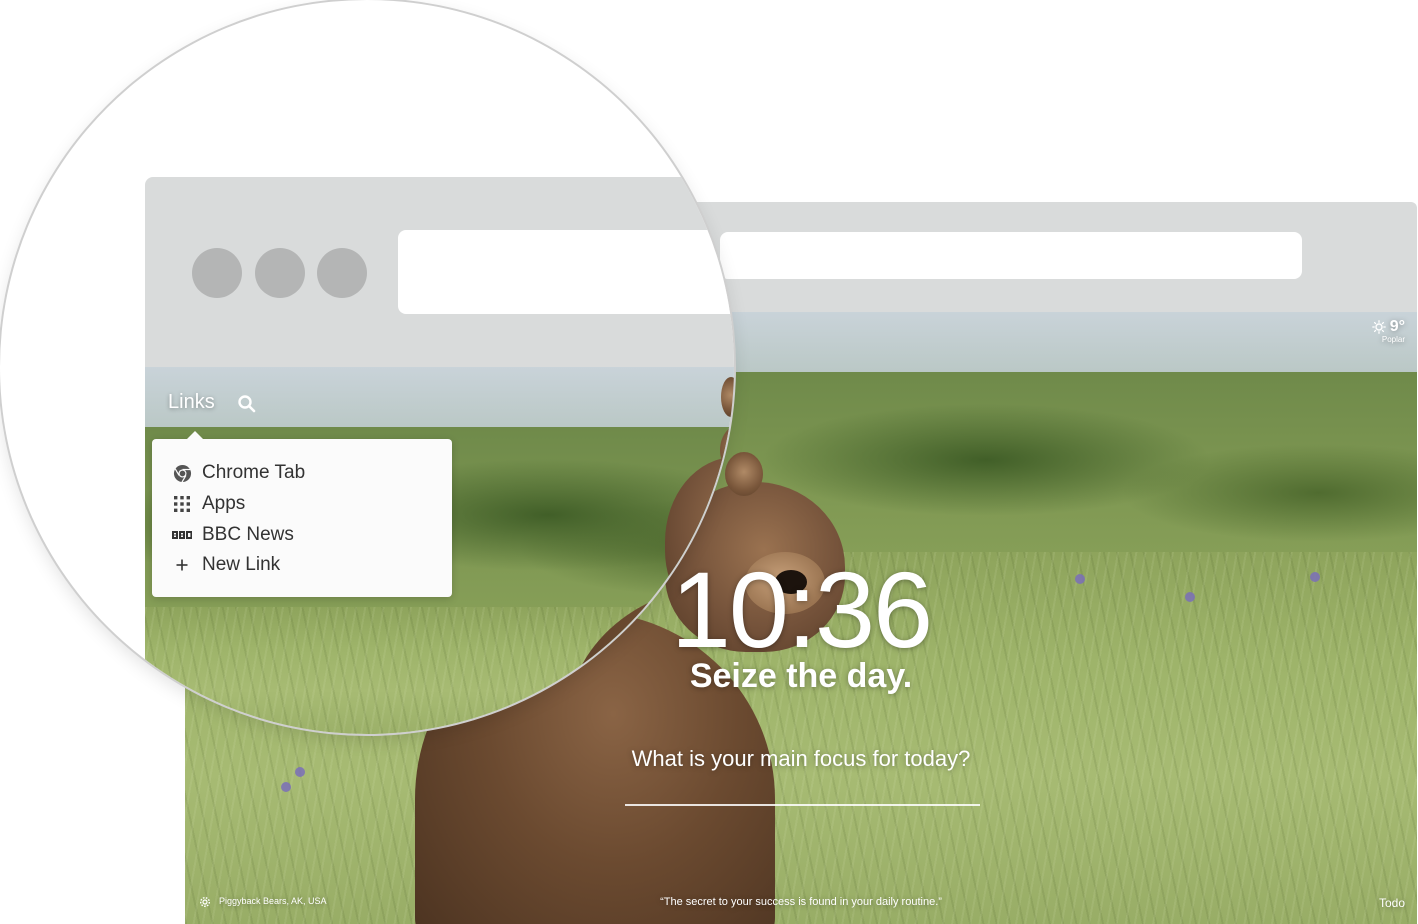  I want to click on link-item-label: Chrome Tab, so click(254, 472).